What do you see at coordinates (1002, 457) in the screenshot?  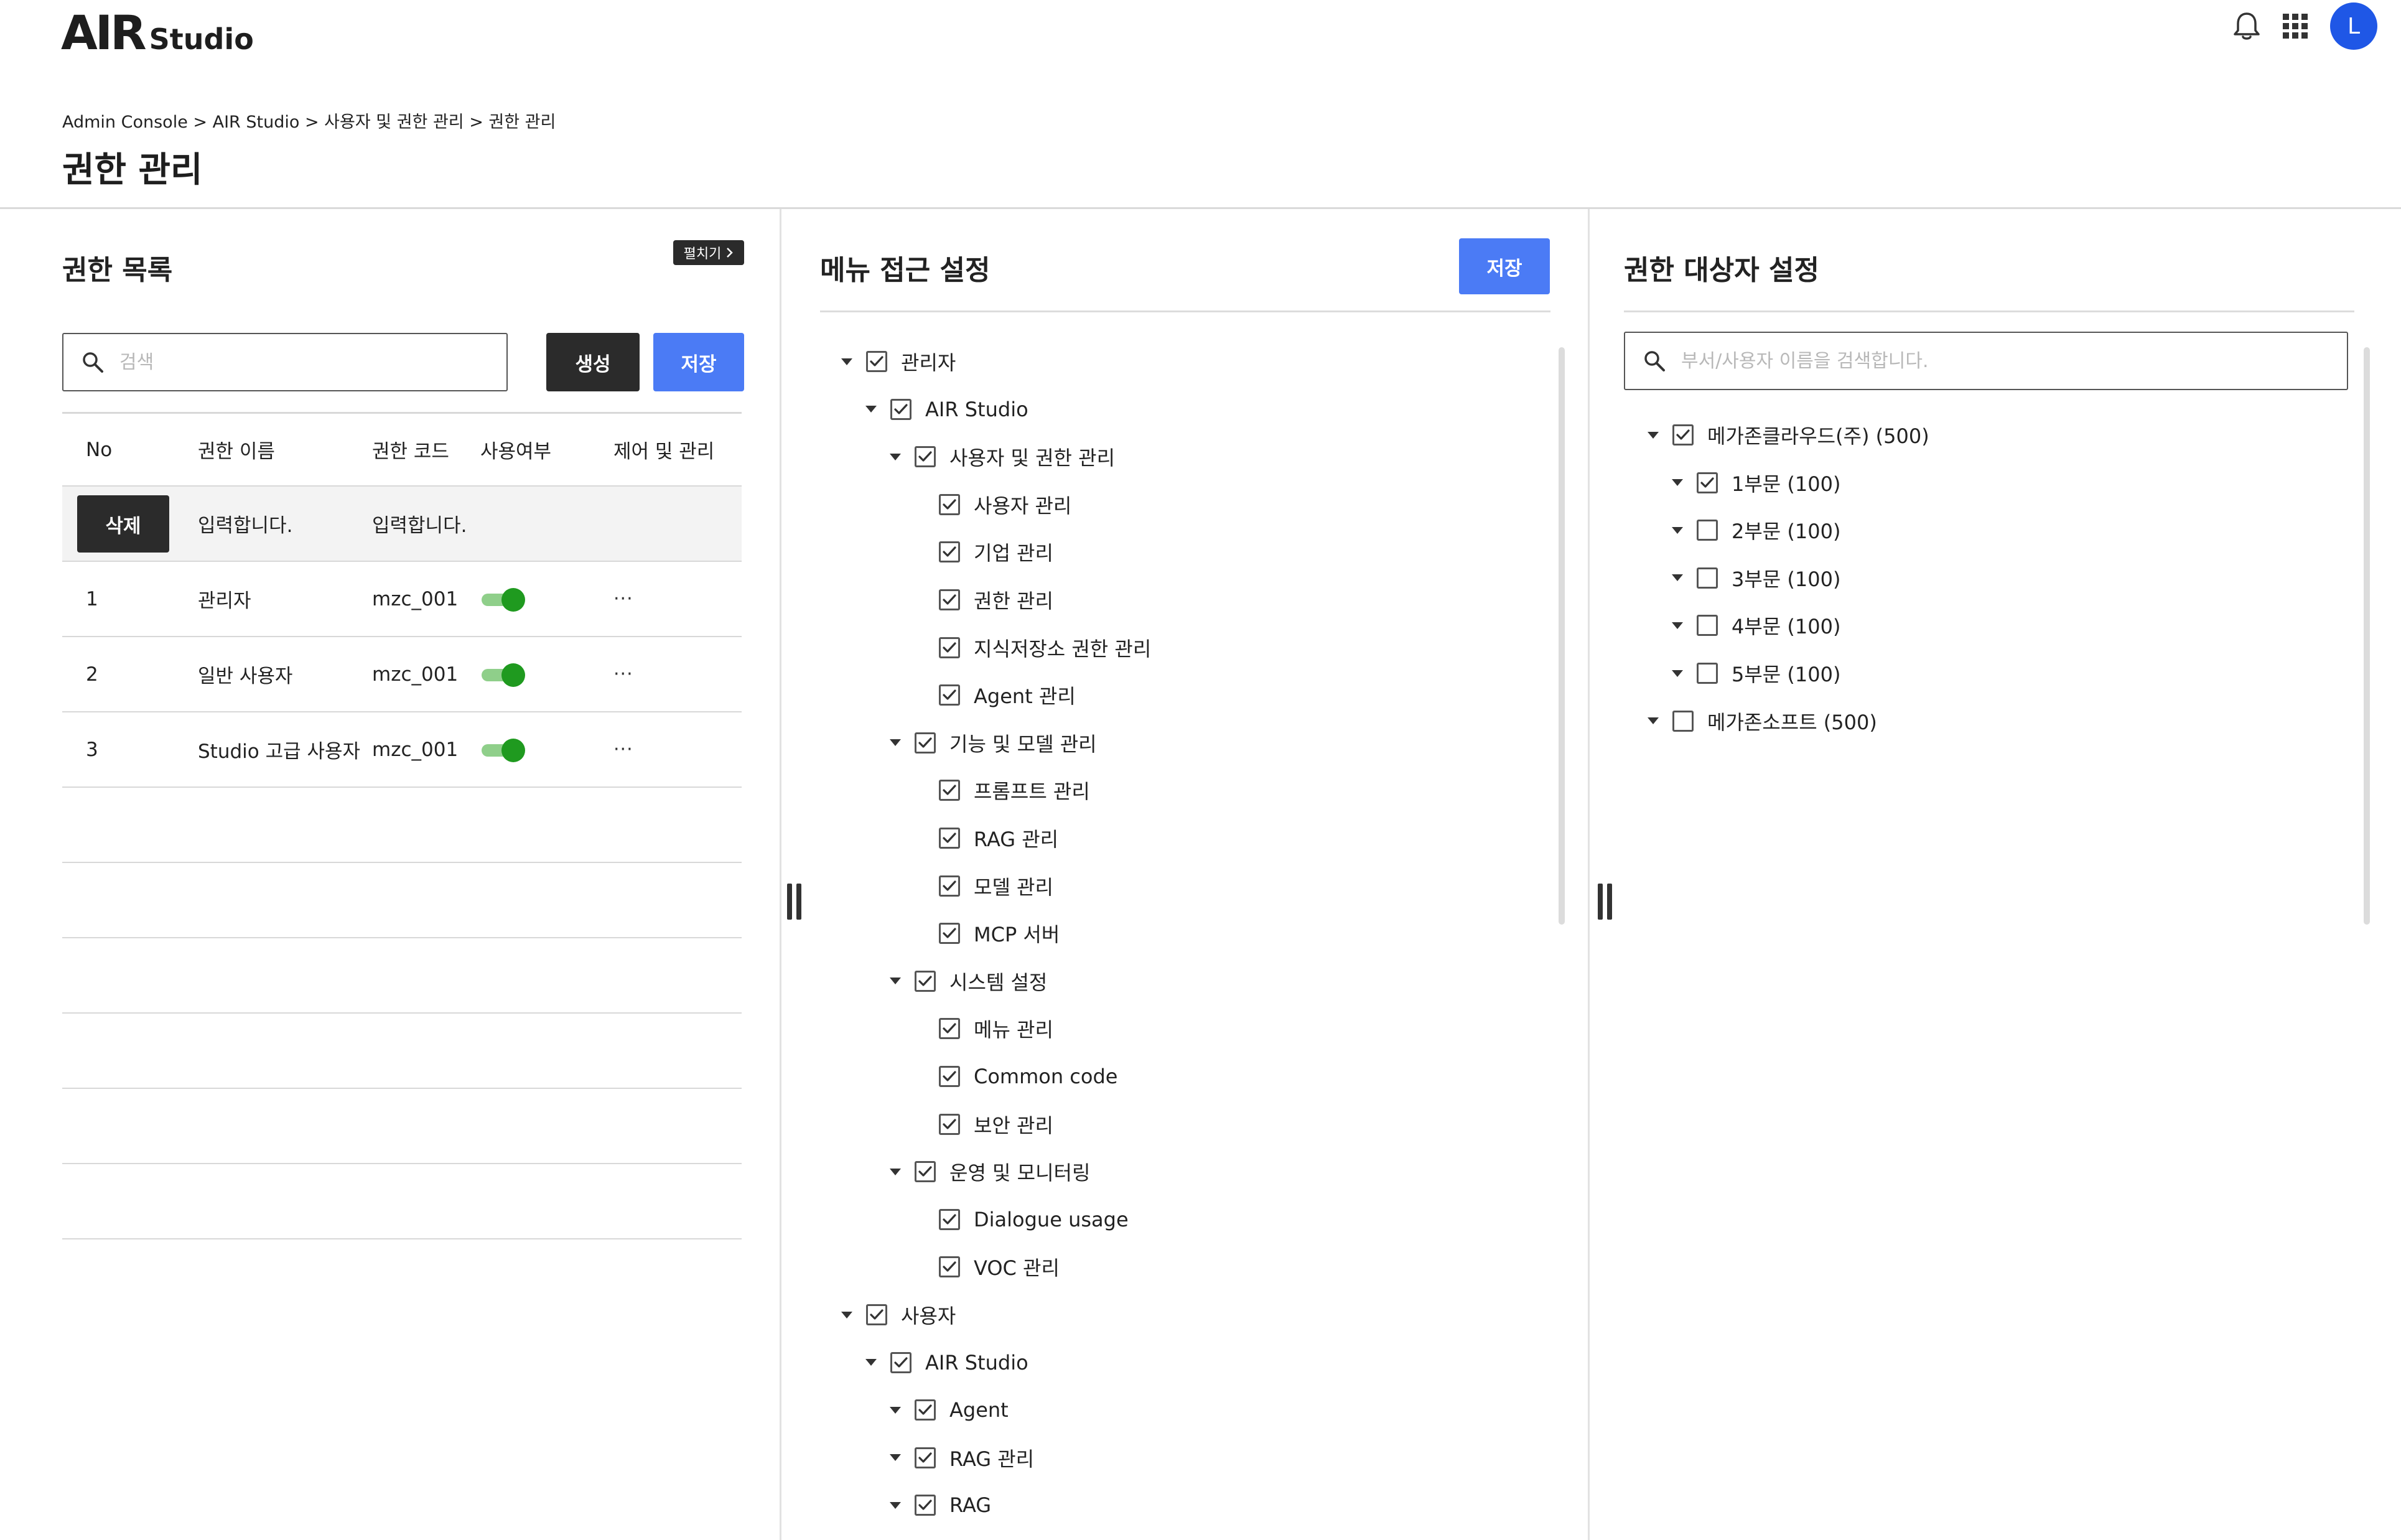 I see `tree-item: 사용자 및 권한 관리` at bounding box center [1002, 457].